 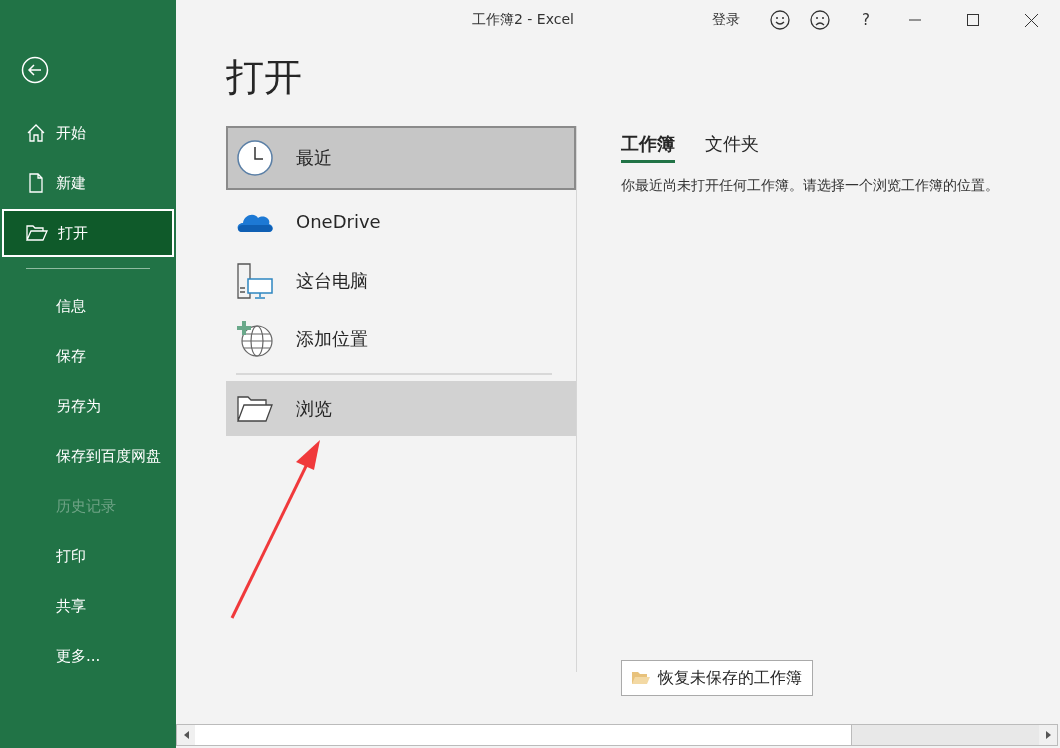 What do you see at coordinates (617, 735) in the screenshot?
I see `horizontal-scrollbar` at bounding box center [617, 735].